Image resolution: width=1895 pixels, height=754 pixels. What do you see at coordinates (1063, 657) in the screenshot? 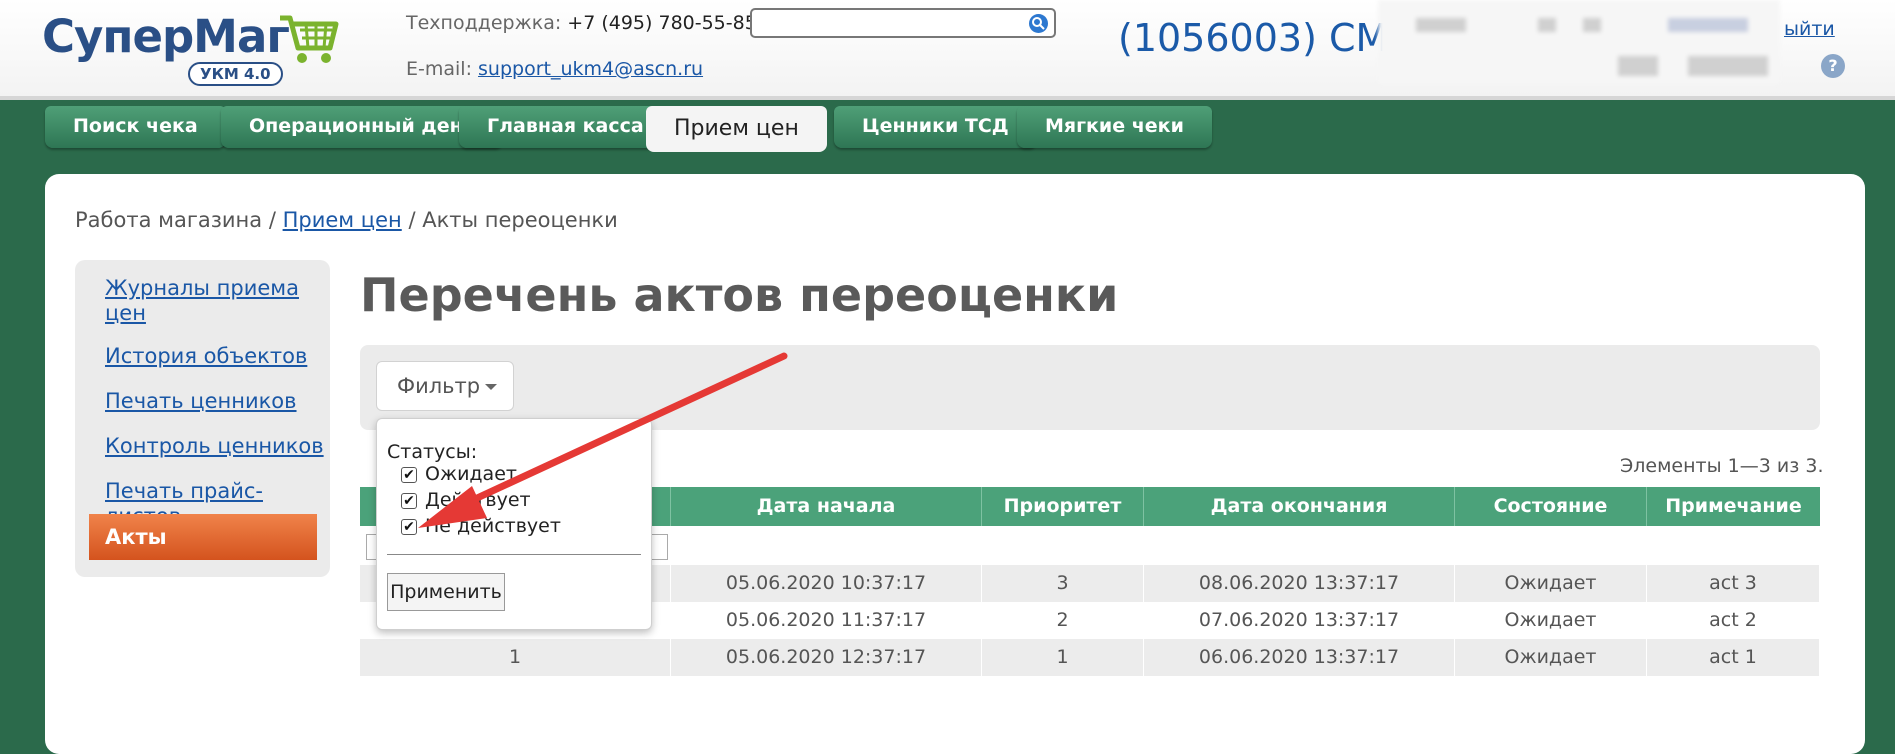
I see `cell-priority: 1` at bounding box center [1063, 657].